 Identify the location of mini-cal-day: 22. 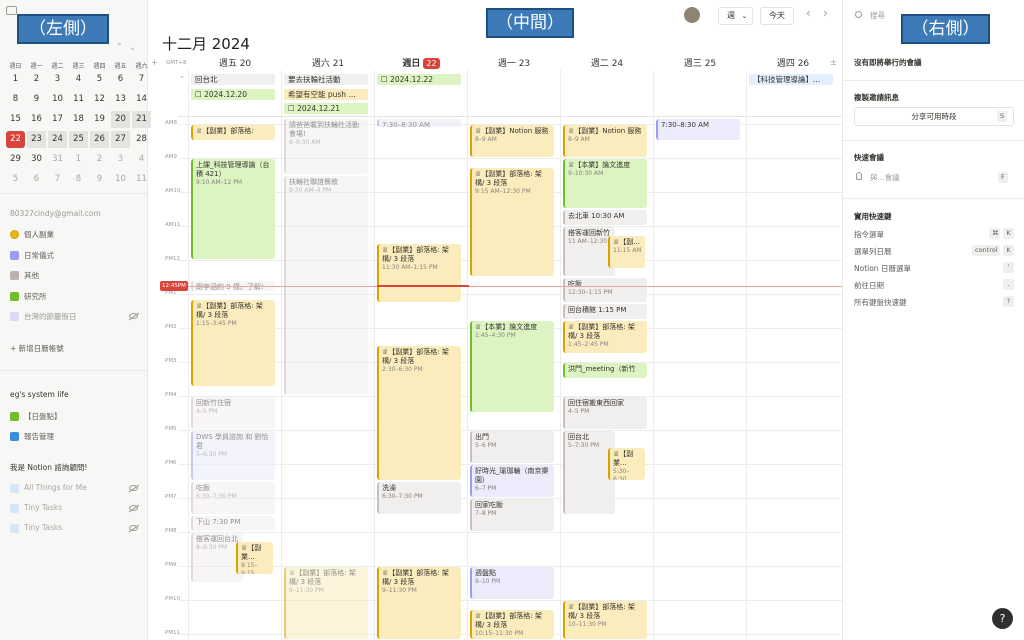
(15, 139).